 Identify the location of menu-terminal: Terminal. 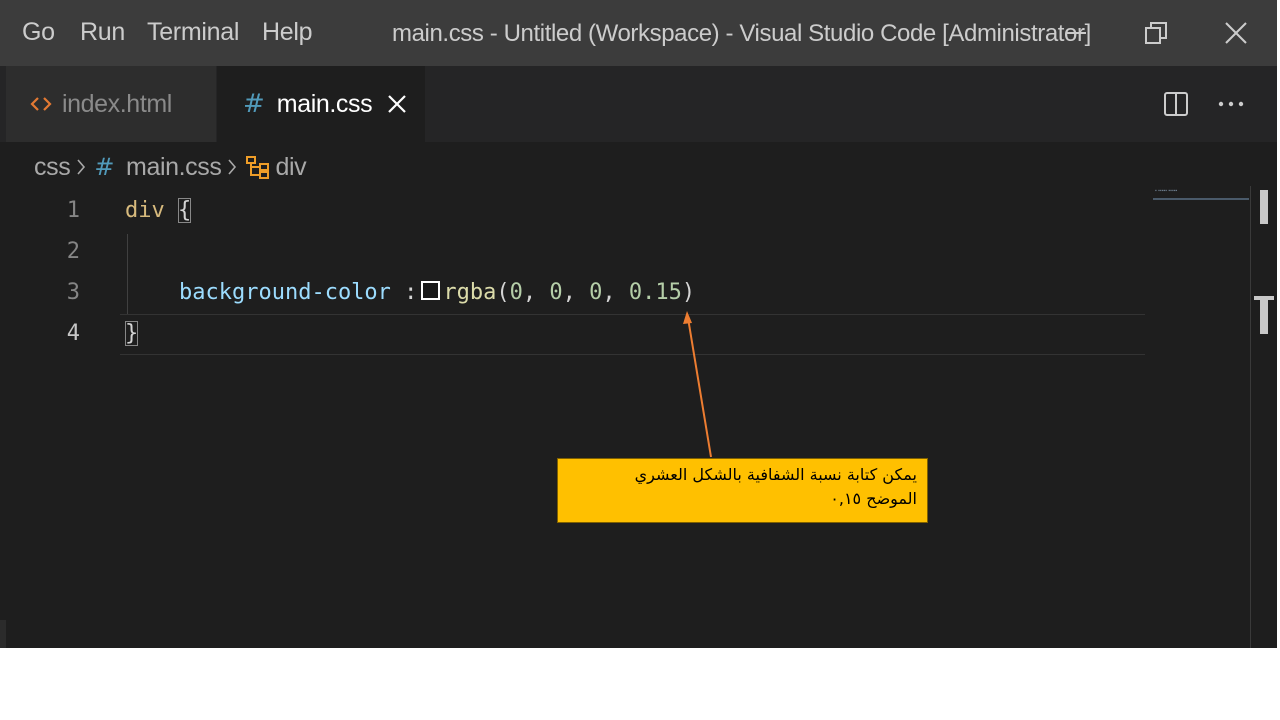
(193, 32).